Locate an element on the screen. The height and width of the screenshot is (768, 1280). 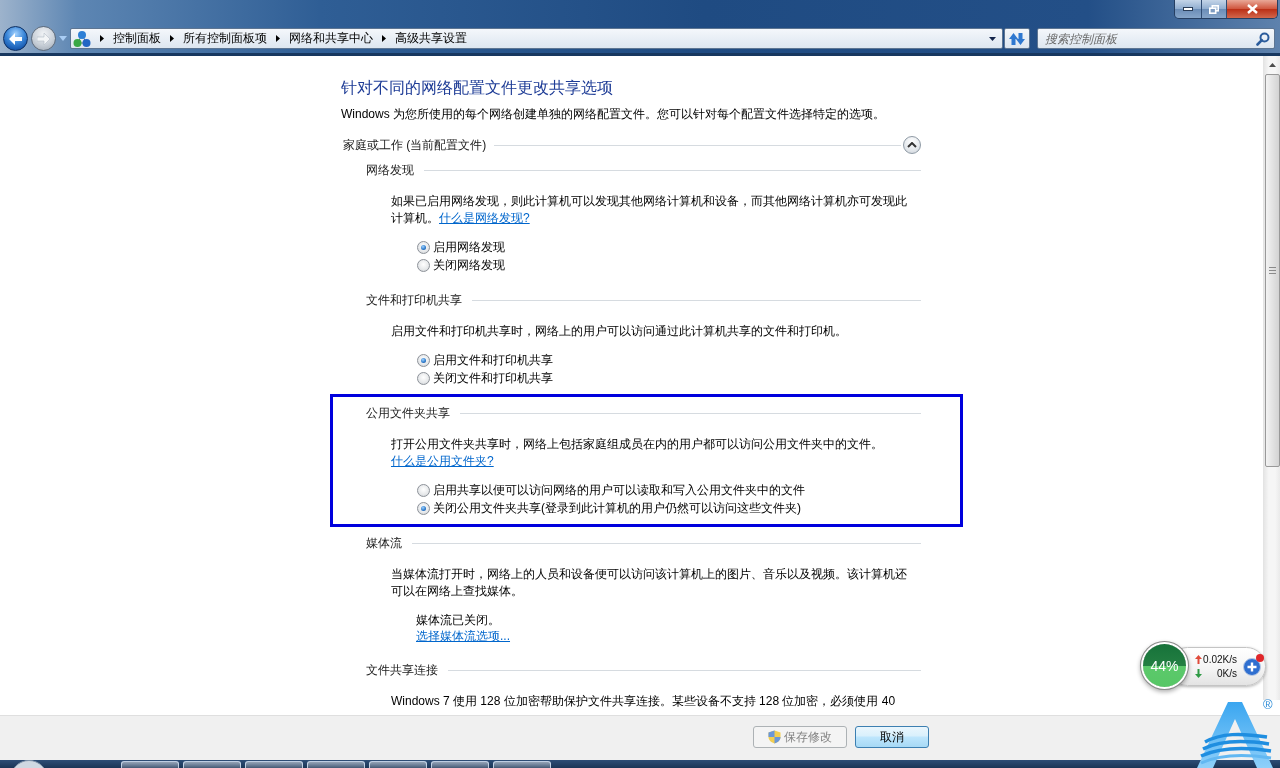
collapse-button is located at coordinates (912, 145).